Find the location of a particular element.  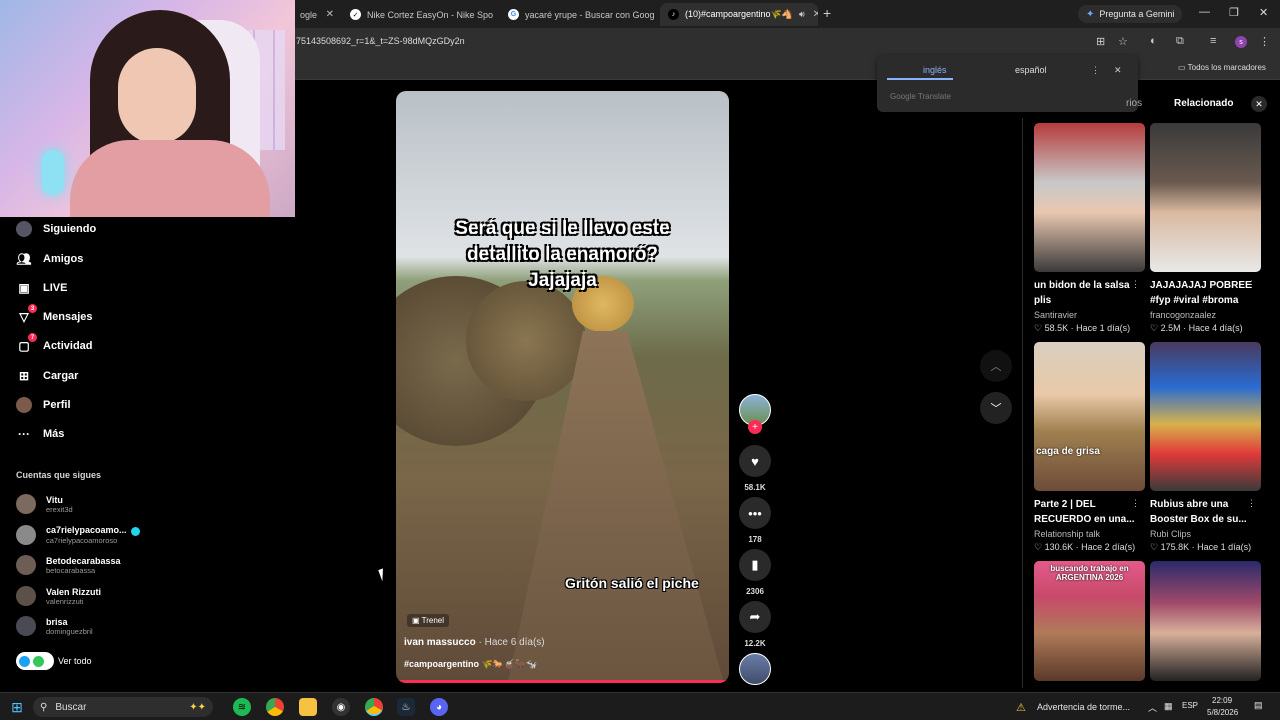

video-thumbnail is located at coordinates (1205, 621).